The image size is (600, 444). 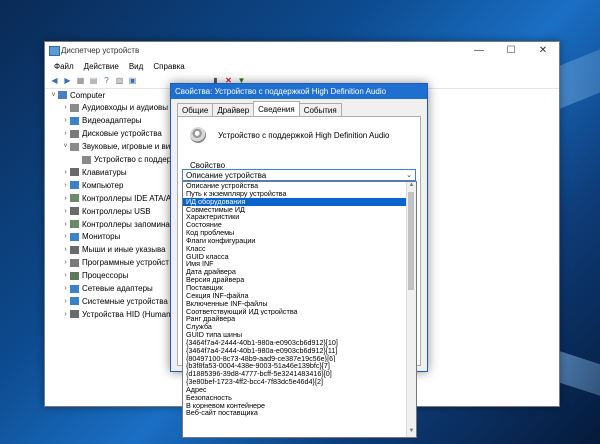 What do you see at coordinates (111, 134) in the screenshot?
I see `tree-node: › Дисковые устройства` at bounding box center [111, 134].